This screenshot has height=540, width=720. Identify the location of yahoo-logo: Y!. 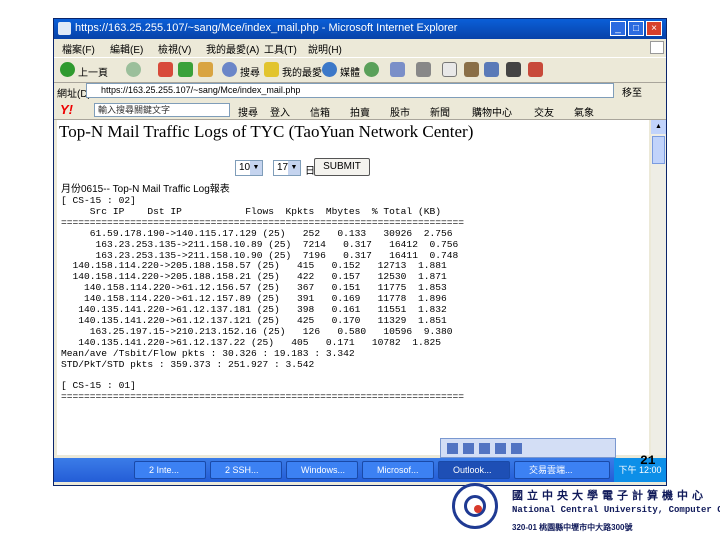
(66, 109).